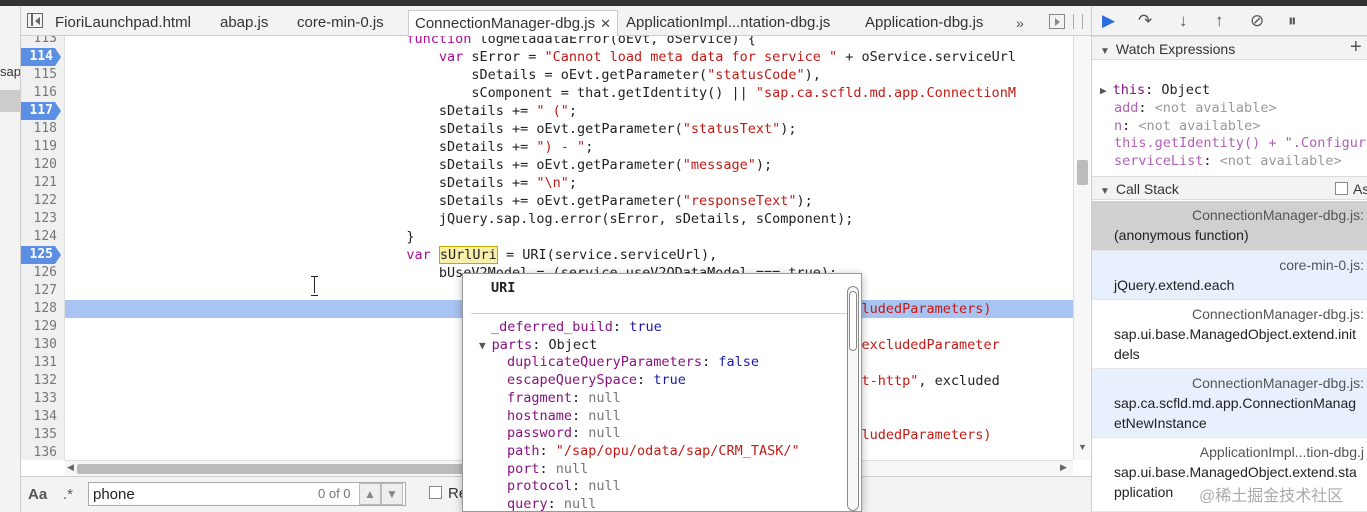 The height and width of the screenshot is (512, 1367). What do you see at coordinates (1229, 21) in the screenshot?
I see `debugger-toolbar: ▶ ↷ ↓ ↑ ⊘ ⏸` at bounding box center [1229, 21].